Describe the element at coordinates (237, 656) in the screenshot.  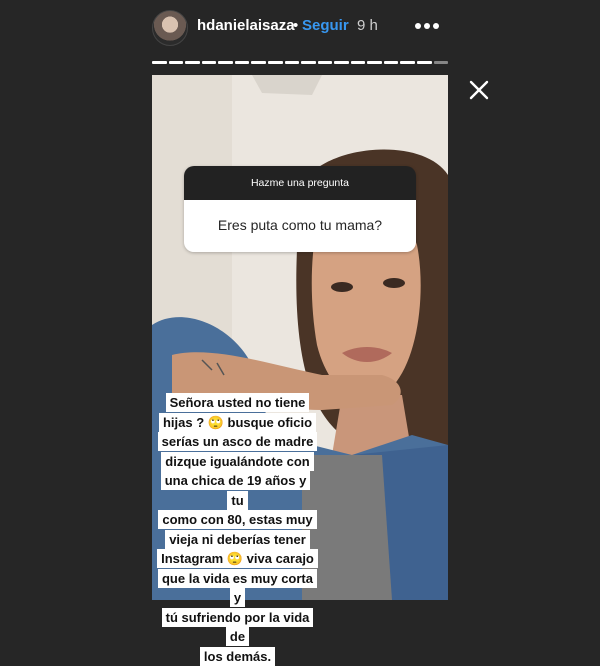
I see `reply-line: los demás.` at that location.